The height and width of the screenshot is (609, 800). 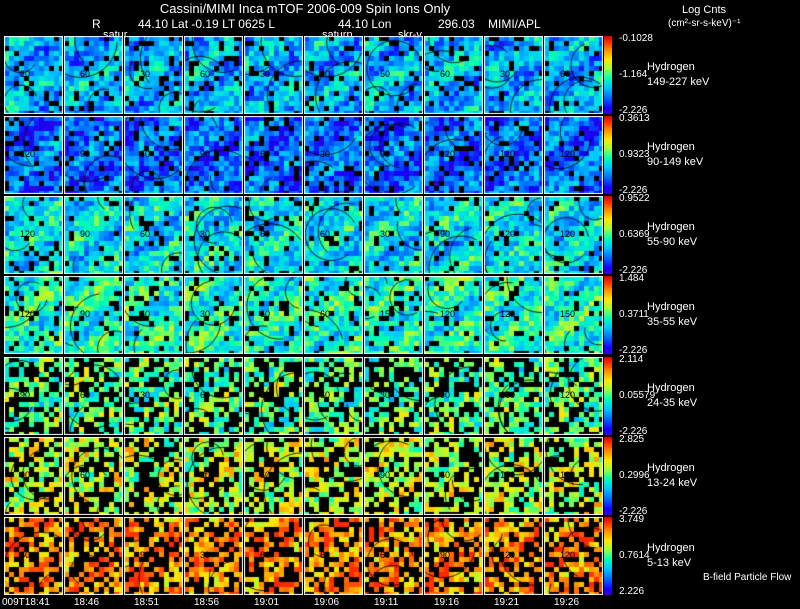 I want to click on row-label: Hydrogen 35-55 keV, so click(x=672, y=315).